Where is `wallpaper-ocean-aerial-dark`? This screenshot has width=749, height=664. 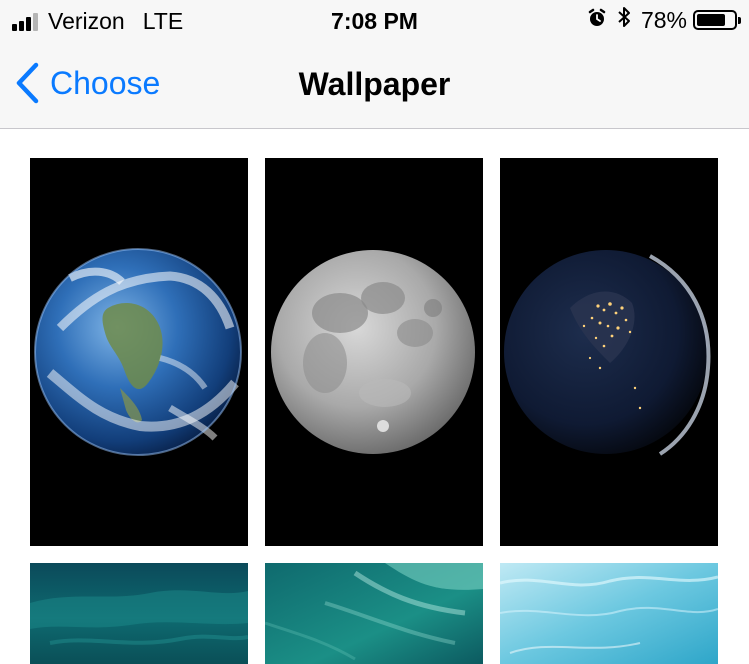
wallpaper-ocean-aerial-dark is located at coordinates (139, 613).